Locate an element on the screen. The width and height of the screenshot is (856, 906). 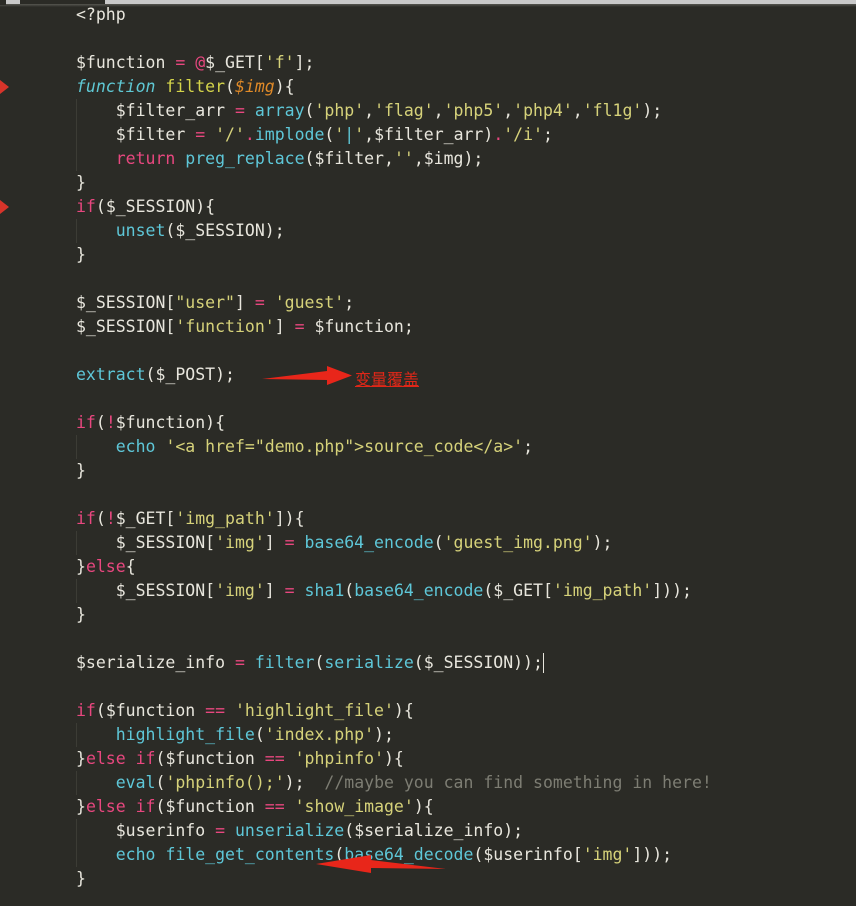
window-chrome-corner is located at coordinates (3, 2).